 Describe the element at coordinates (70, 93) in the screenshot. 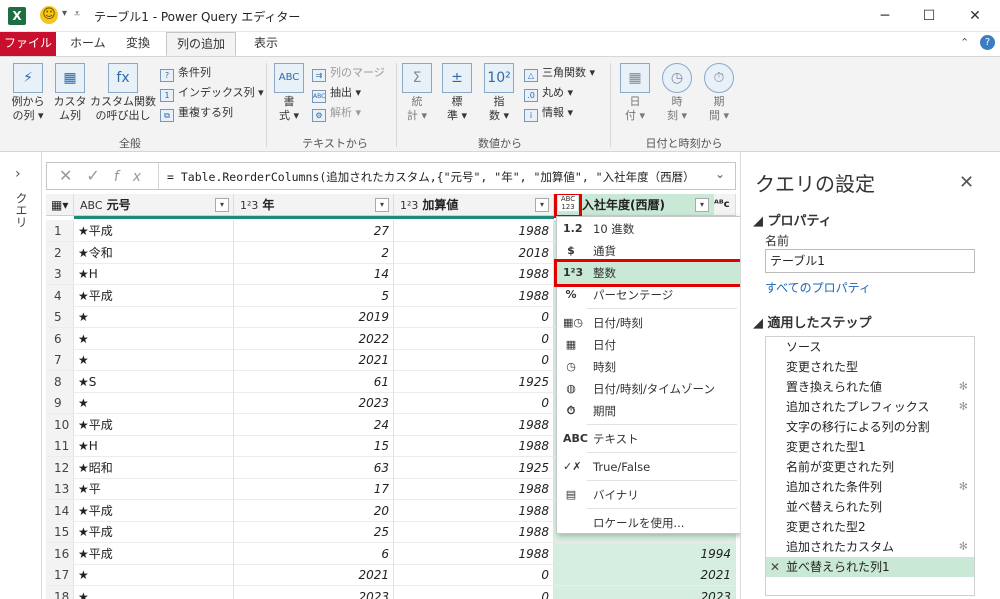

I see `custom-column-button: ▦ カスタ ム列` at that location.